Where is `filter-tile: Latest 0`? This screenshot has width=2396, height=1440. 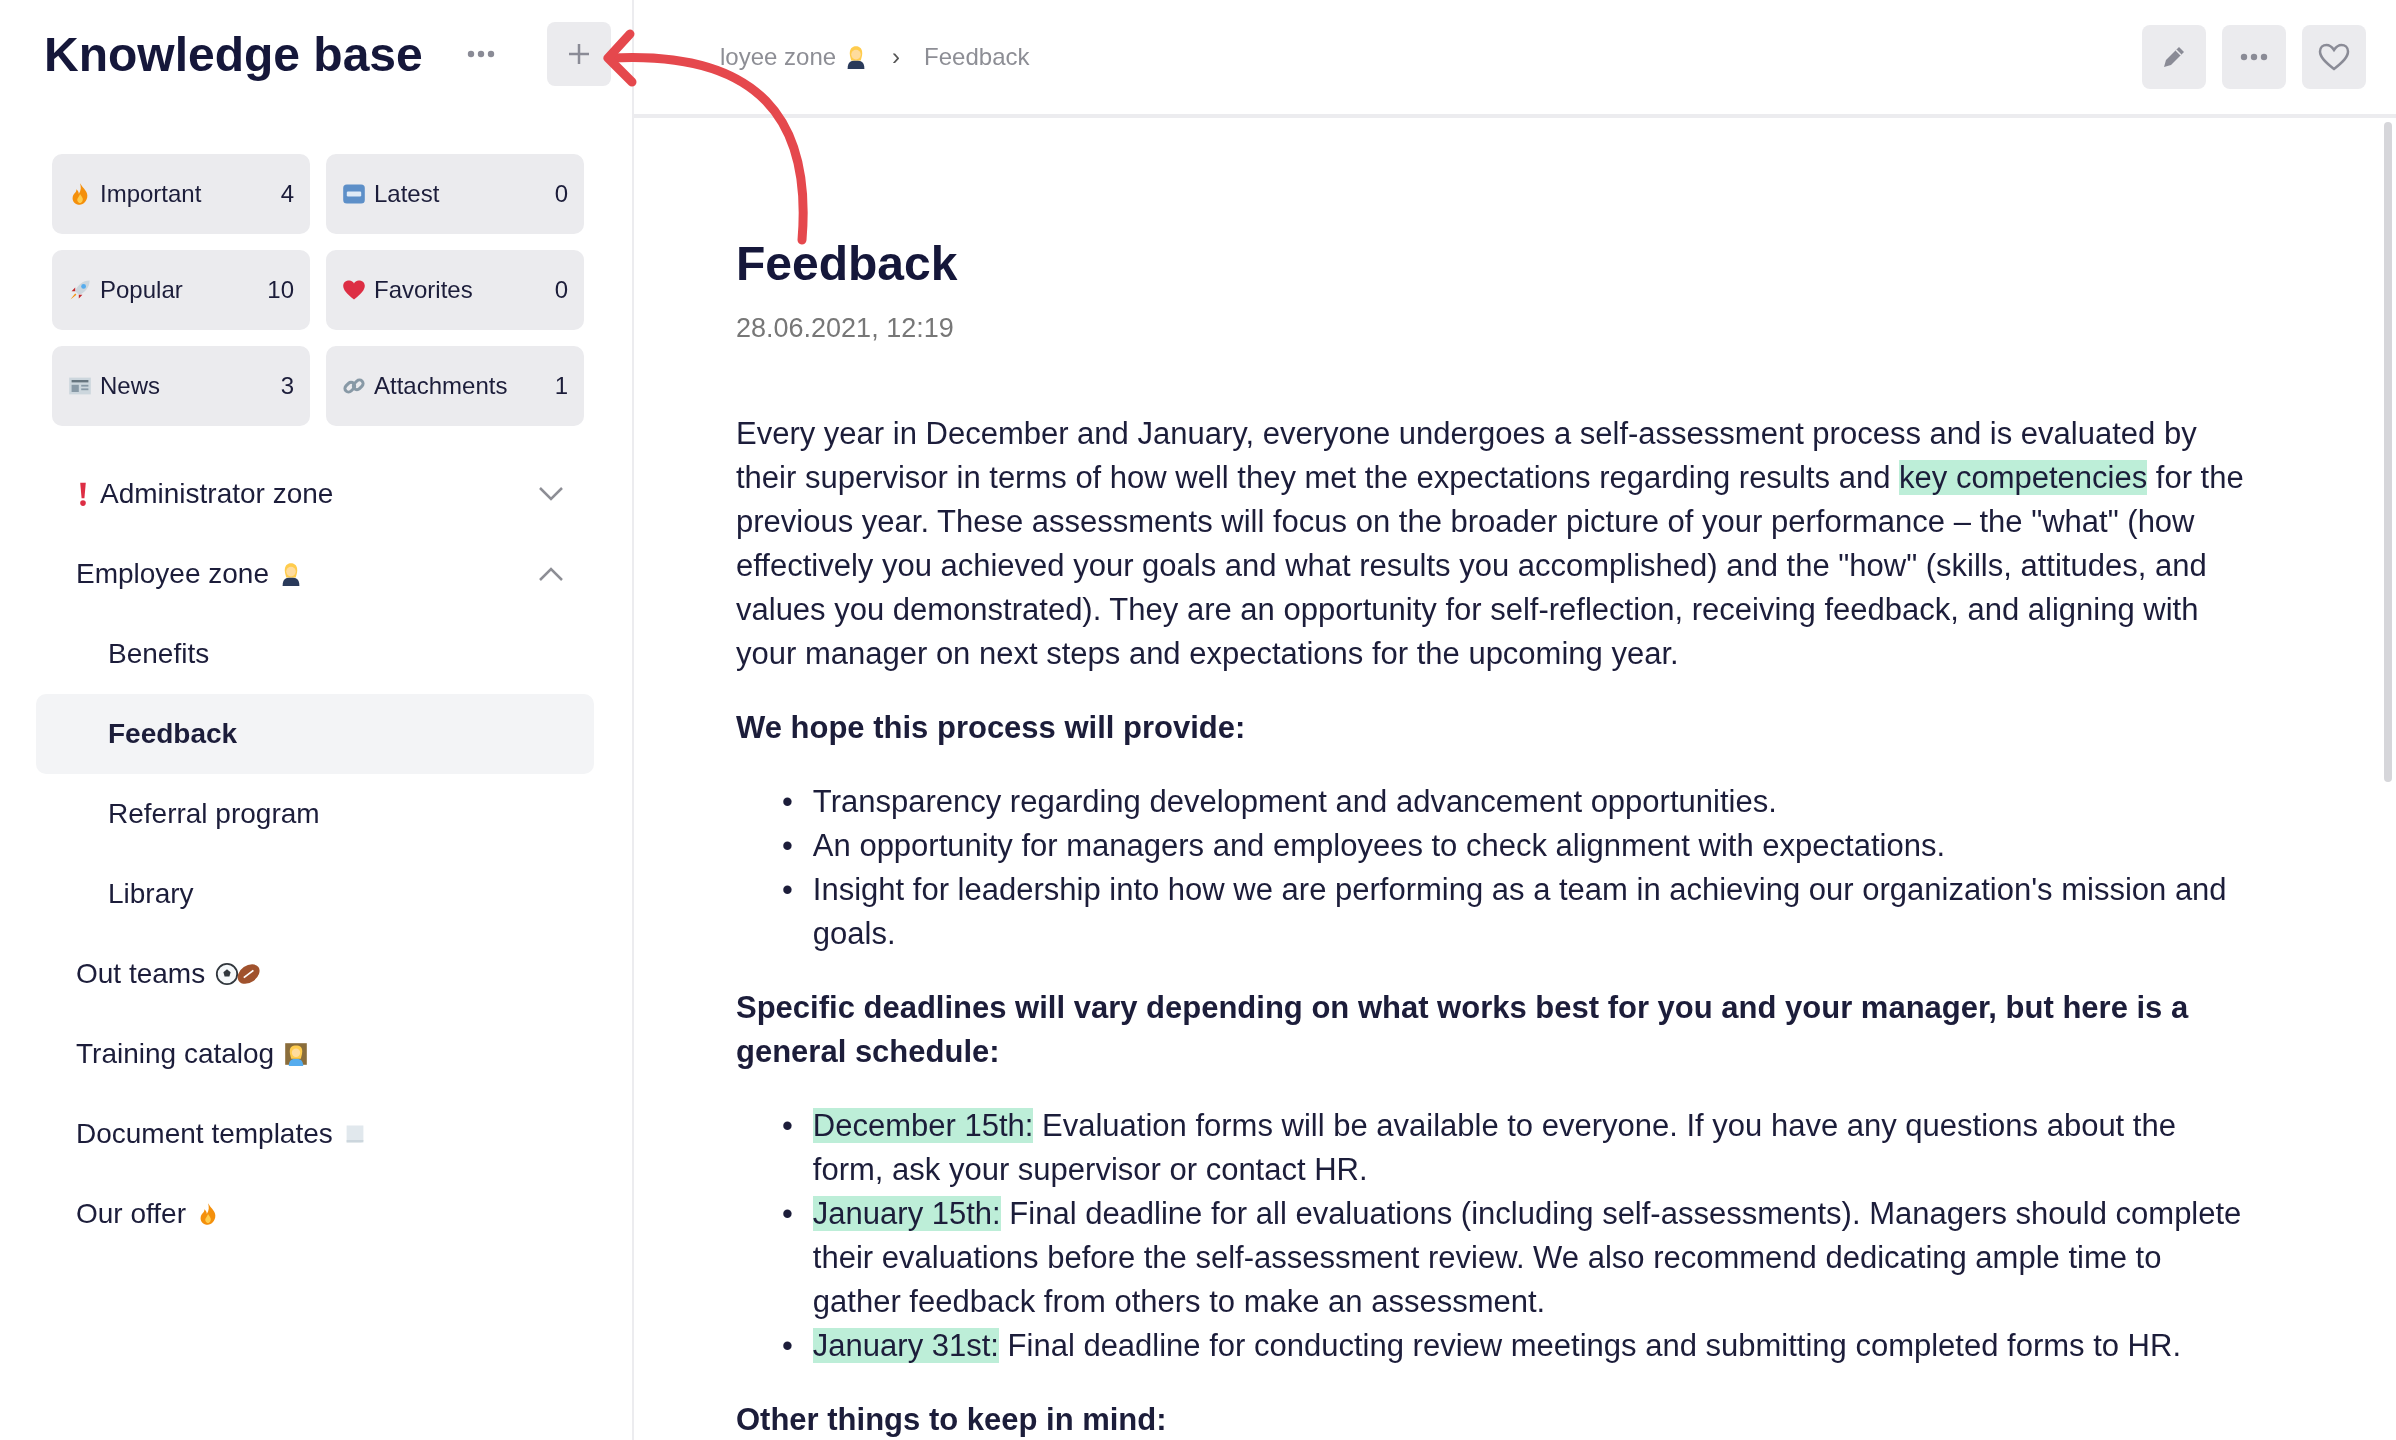
filter-tile: Latest 0 is located at coordinates (455, 194).